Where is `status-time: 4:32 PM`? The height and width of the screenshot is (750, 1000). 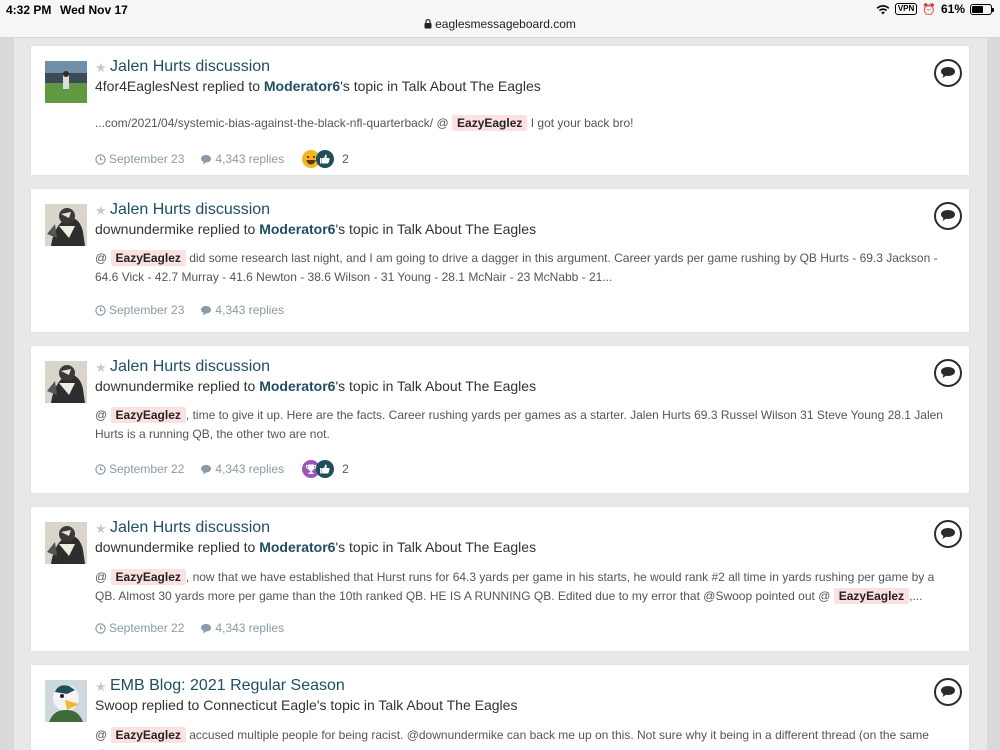 status-time: 4:32 PM is located at coordinates (29, 10).